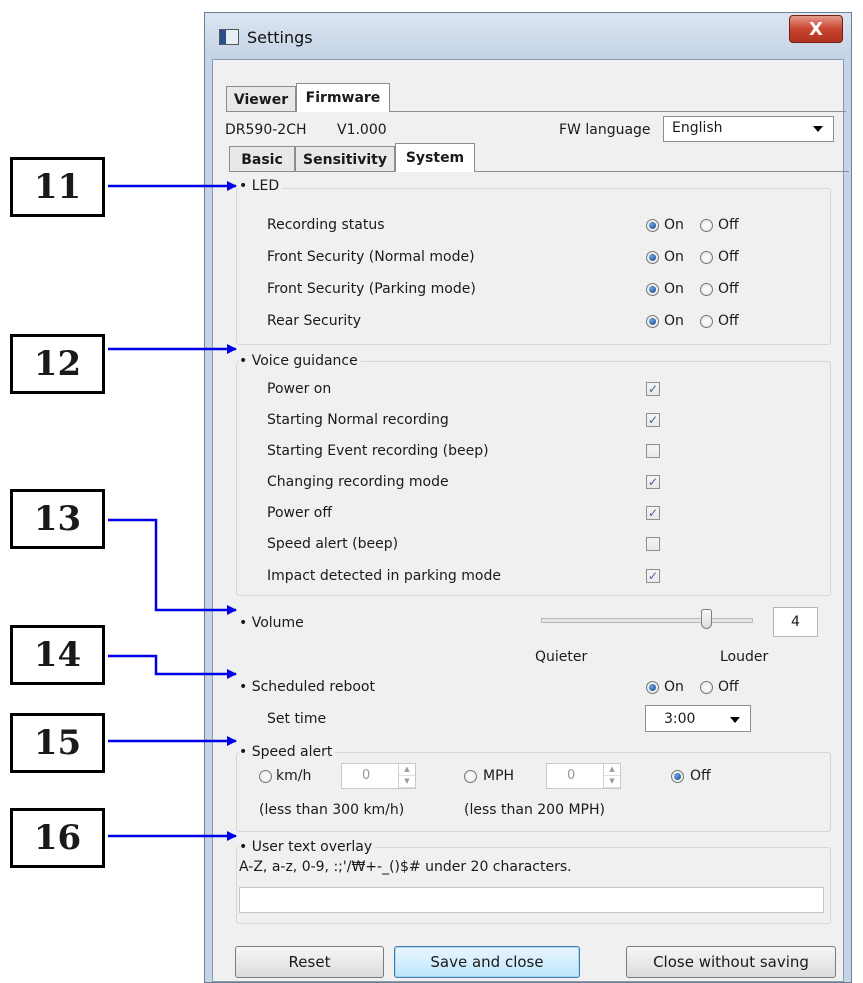 Image resolution: width=863 pixels, height=983 pixels. Describe the element at coordinates (561, 657) in the screenshot. I see `volume-quieter-label: Quieter` at that location.